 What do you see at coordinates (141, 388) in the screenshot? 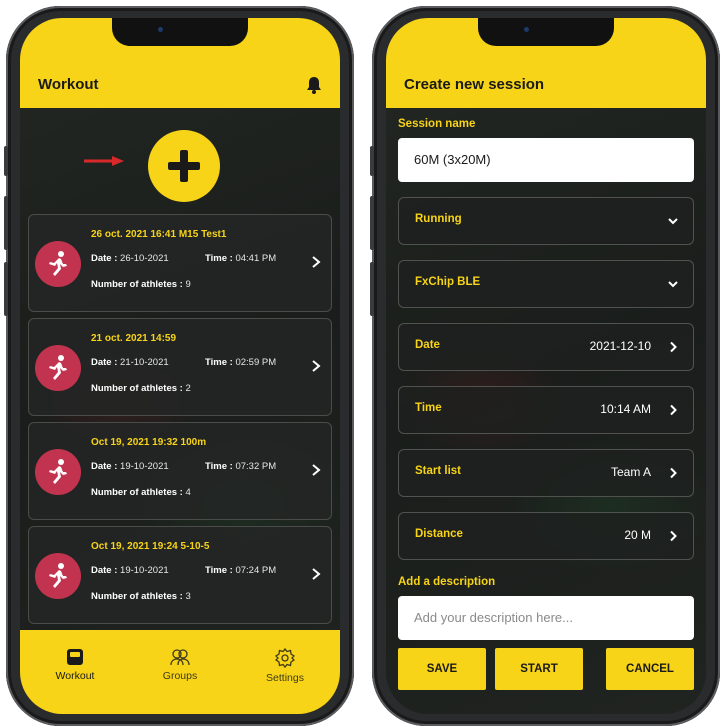
I see `session-athletes: Number of athletes : 2` at bounding box center [141, 388].